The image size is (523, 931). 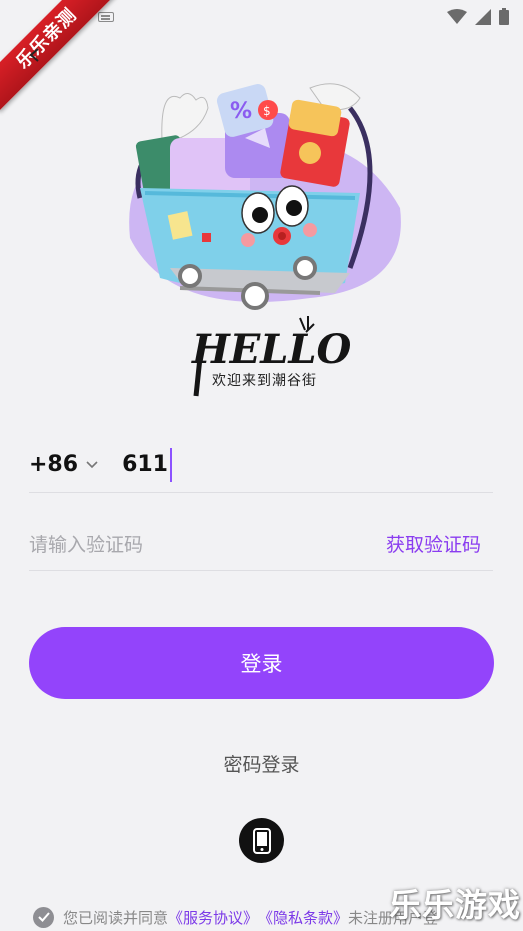 What do you see at coordinates (54, 464) in the screenshot?
I see `country-code-label: +86` at bounding box center [54, 464].